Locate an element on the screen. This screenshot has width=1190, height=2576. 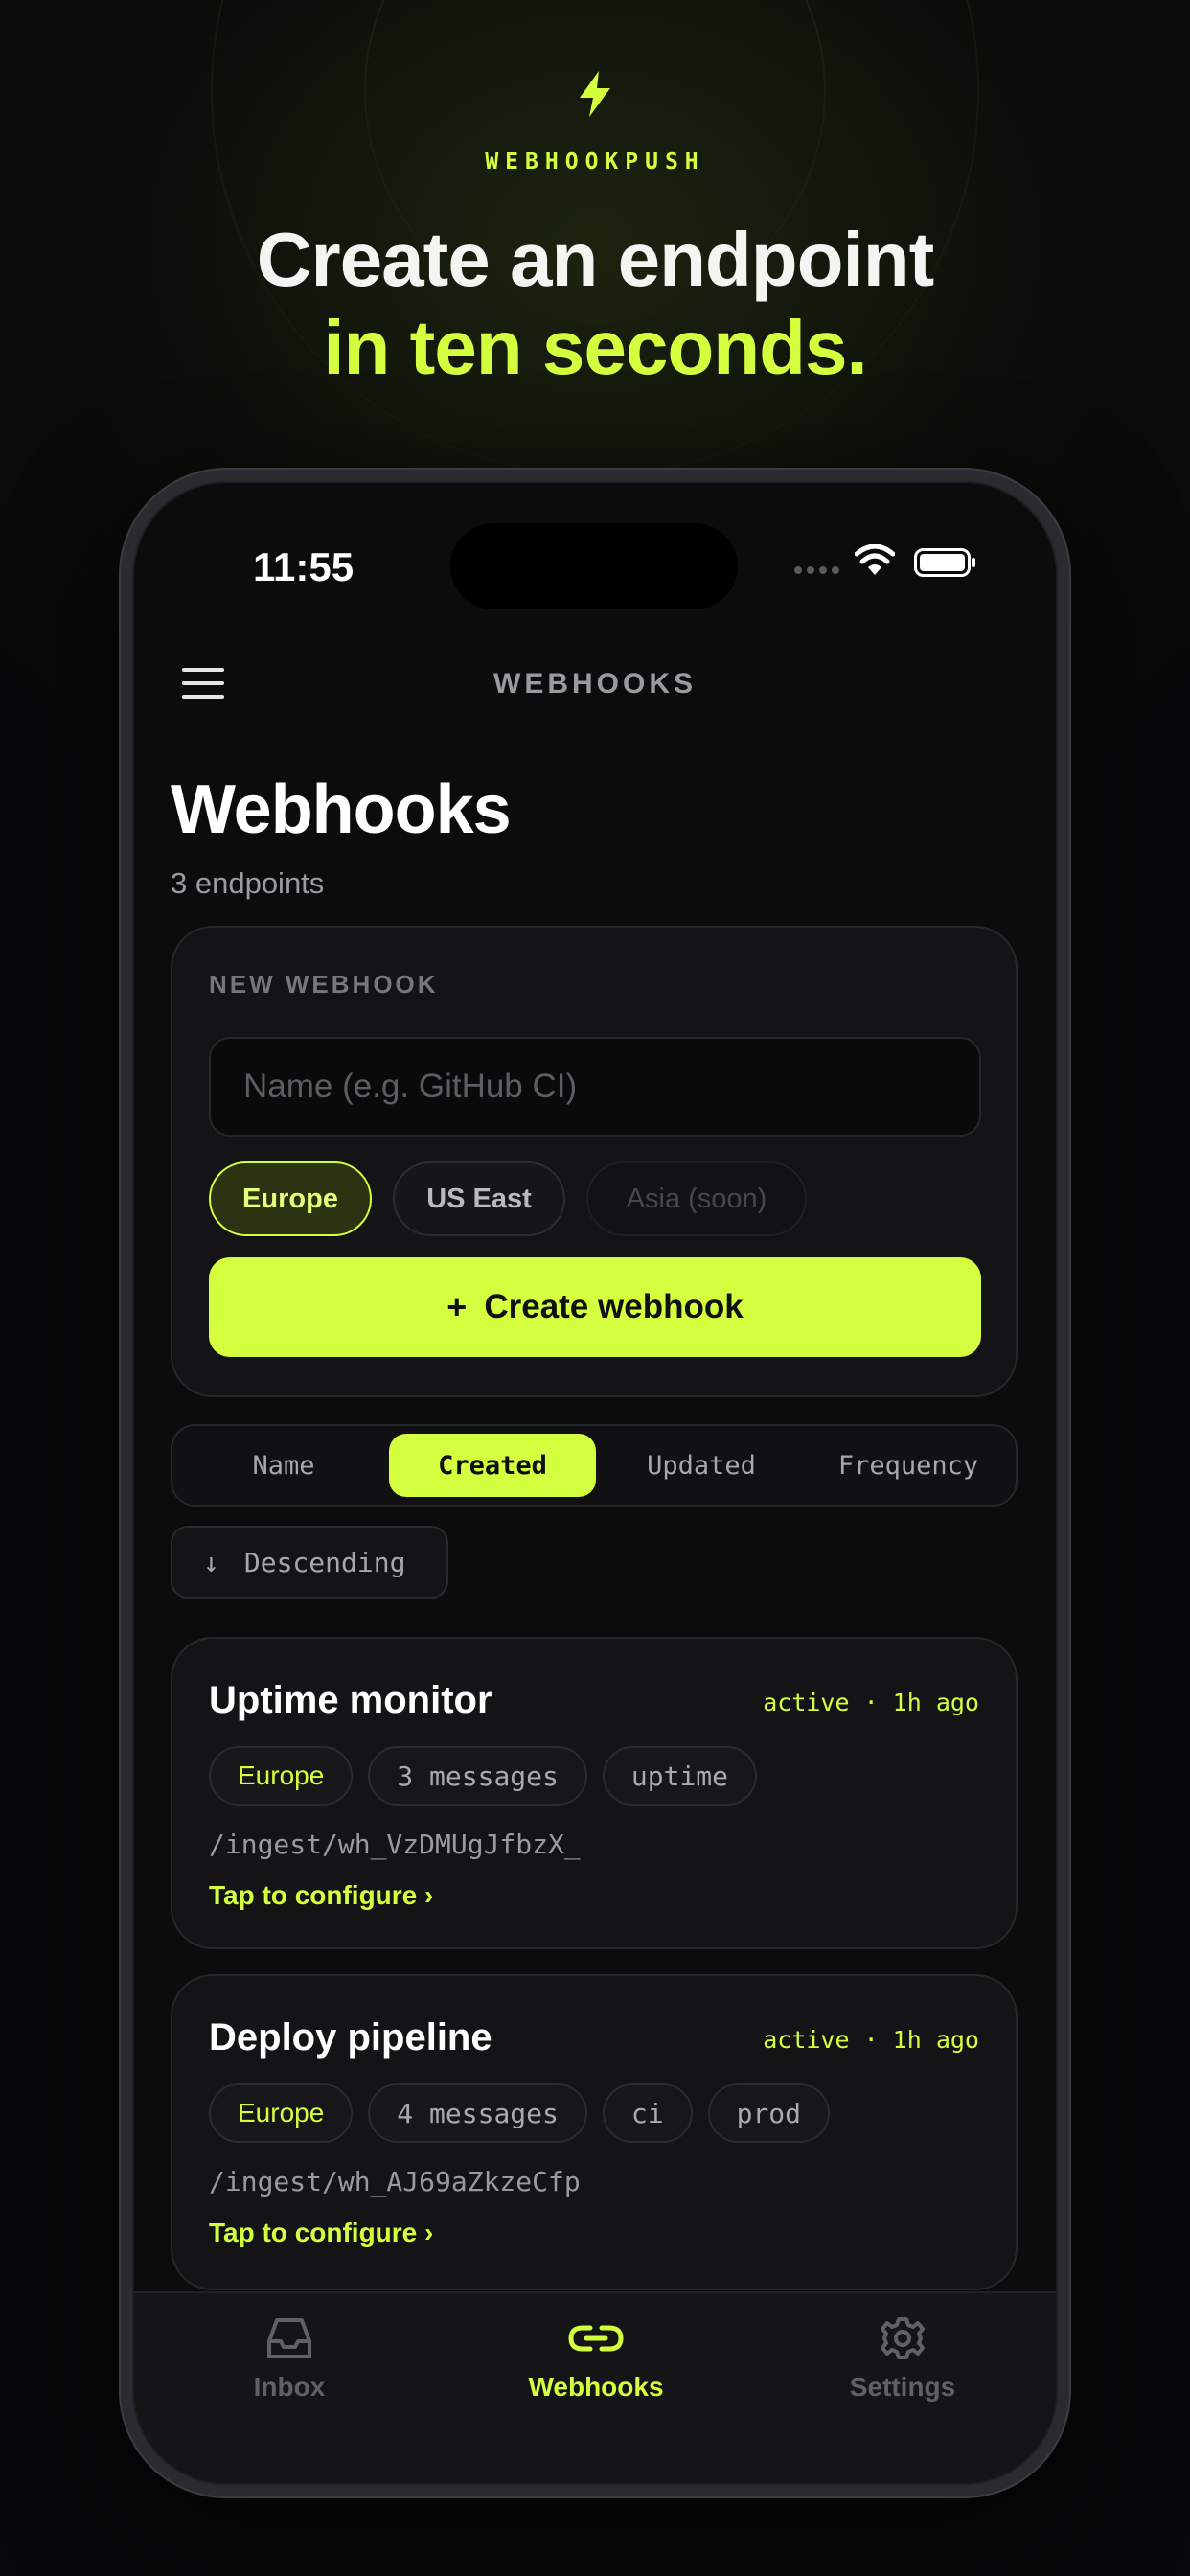
brand-name: WEBHOOKPUSH is located at coordinates (595, 162).